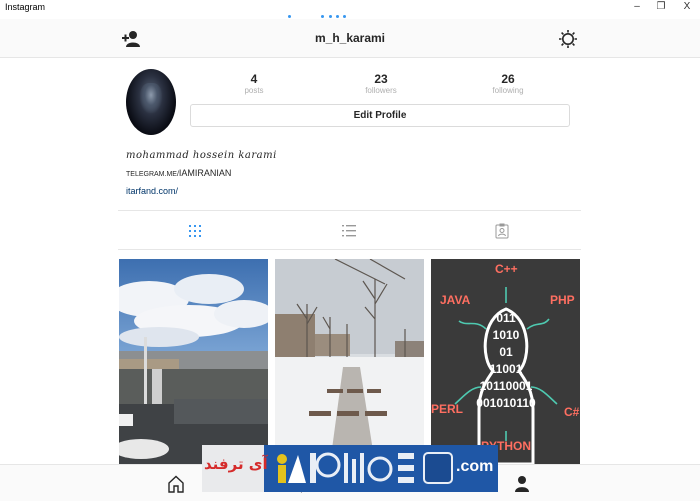 This screenshot has width=700, height=501. I want to click on bio: TELEGRAM.ME/IAMIRANIAN, so click(178, 173).